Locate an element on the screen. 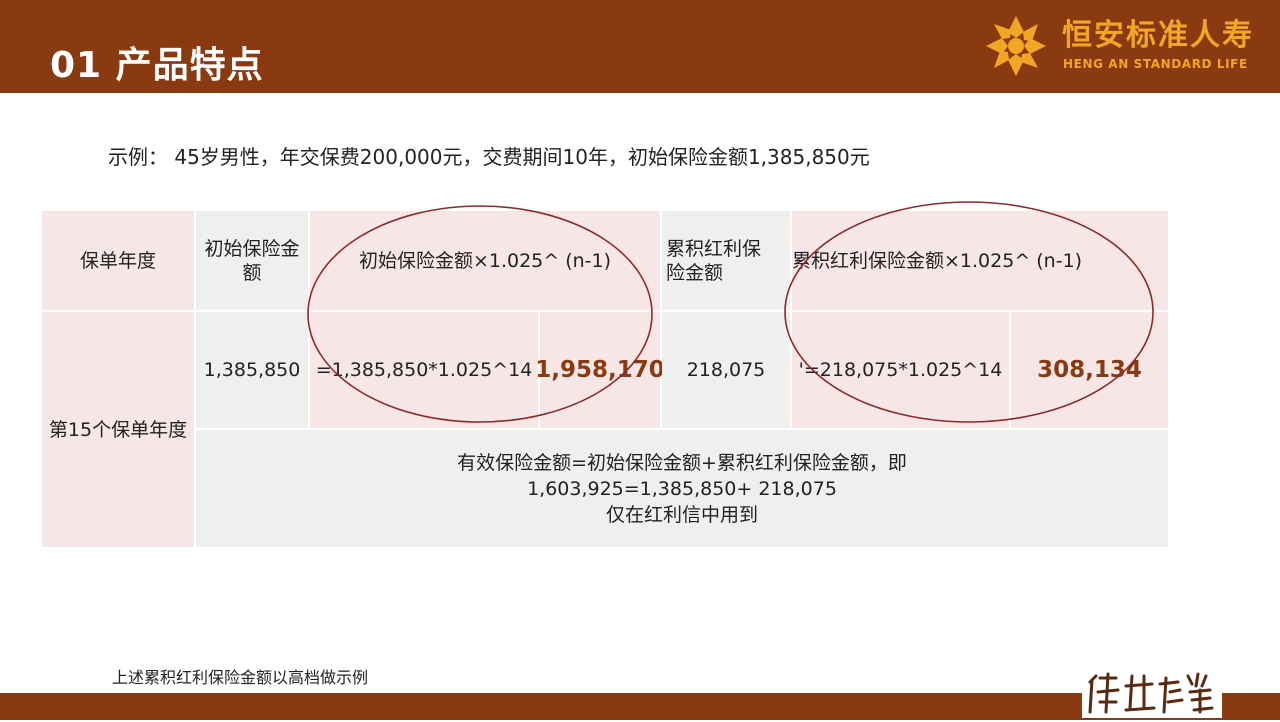 Image resolution: width=1280 pixels, height=722 pixels. page-title: 01 产品特点 is located at coordinates (157, 65).